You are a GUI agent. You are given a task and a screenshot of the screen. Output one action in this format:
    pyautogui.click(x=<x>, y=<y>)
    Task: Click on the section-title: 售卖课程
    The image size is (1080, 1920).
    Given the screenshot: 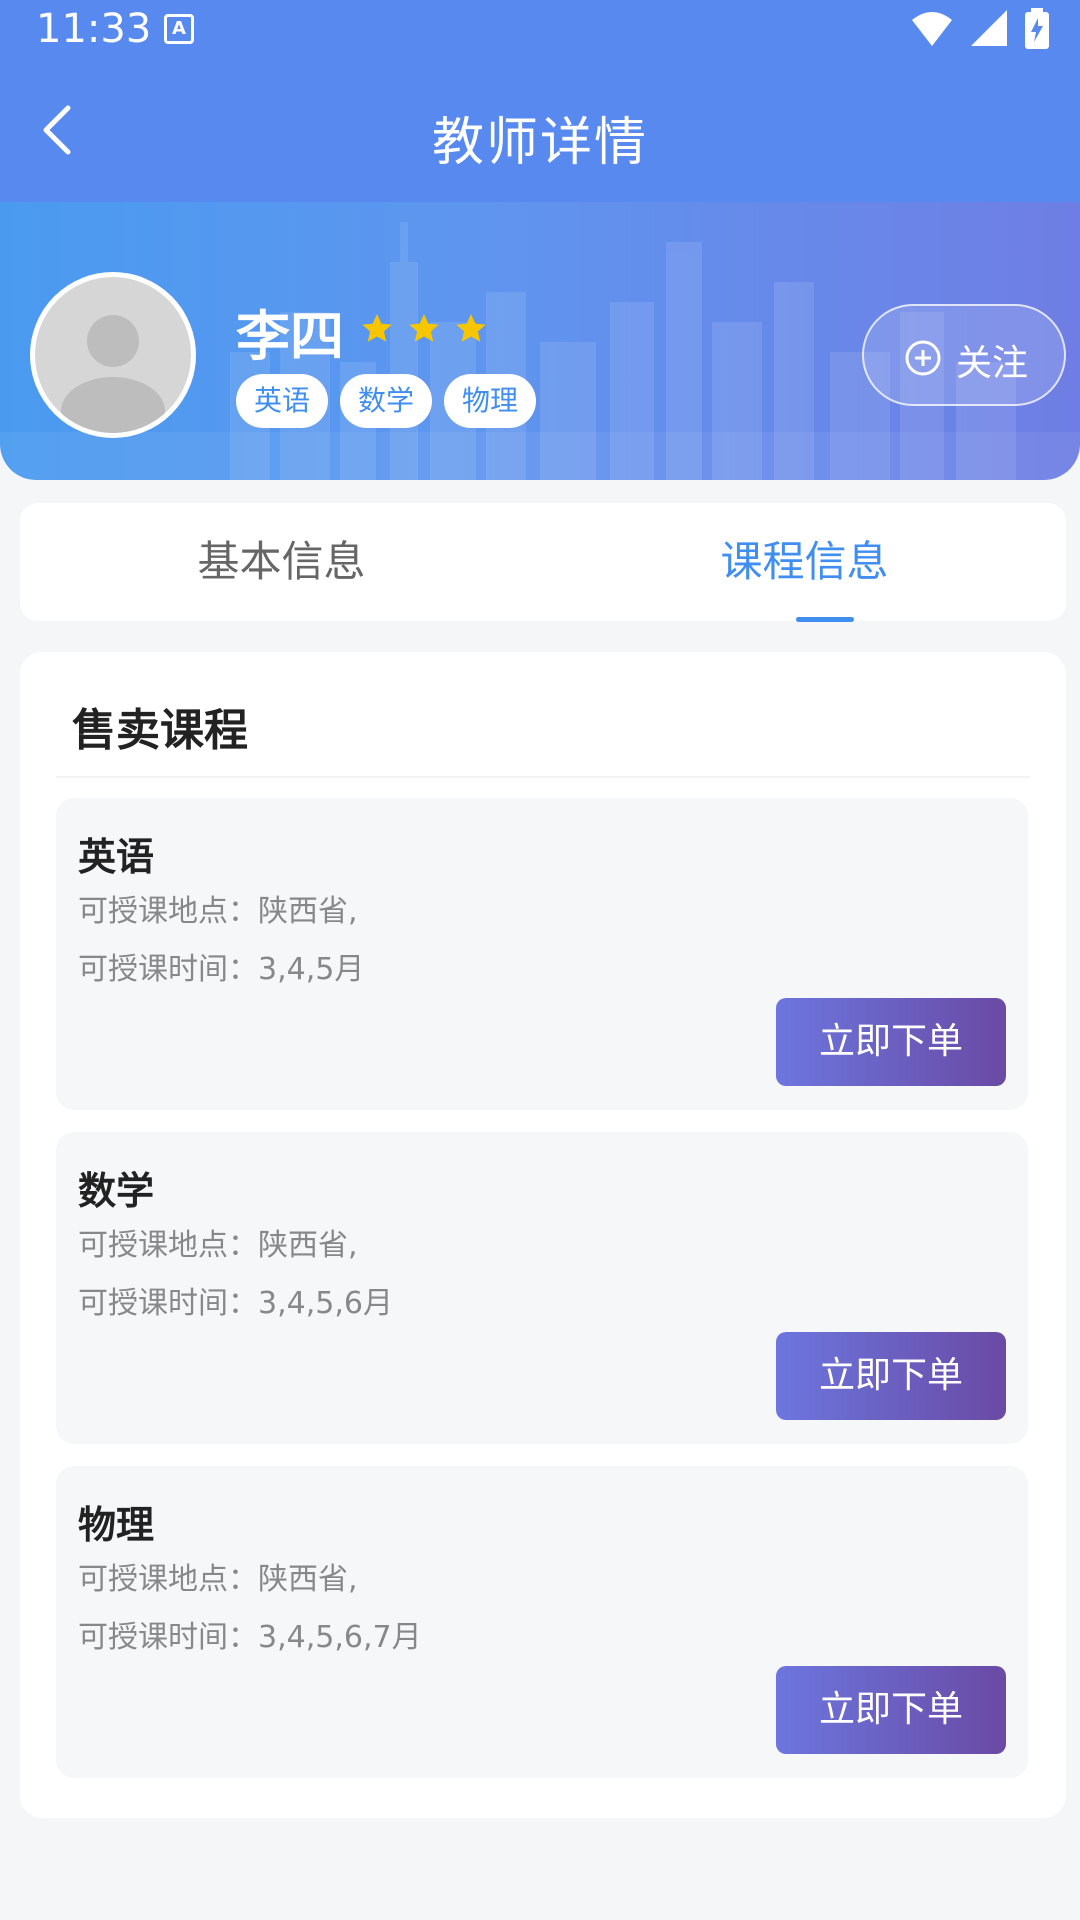 What is the action you would take?
    pyautogui.click(x=160, y=730)
    